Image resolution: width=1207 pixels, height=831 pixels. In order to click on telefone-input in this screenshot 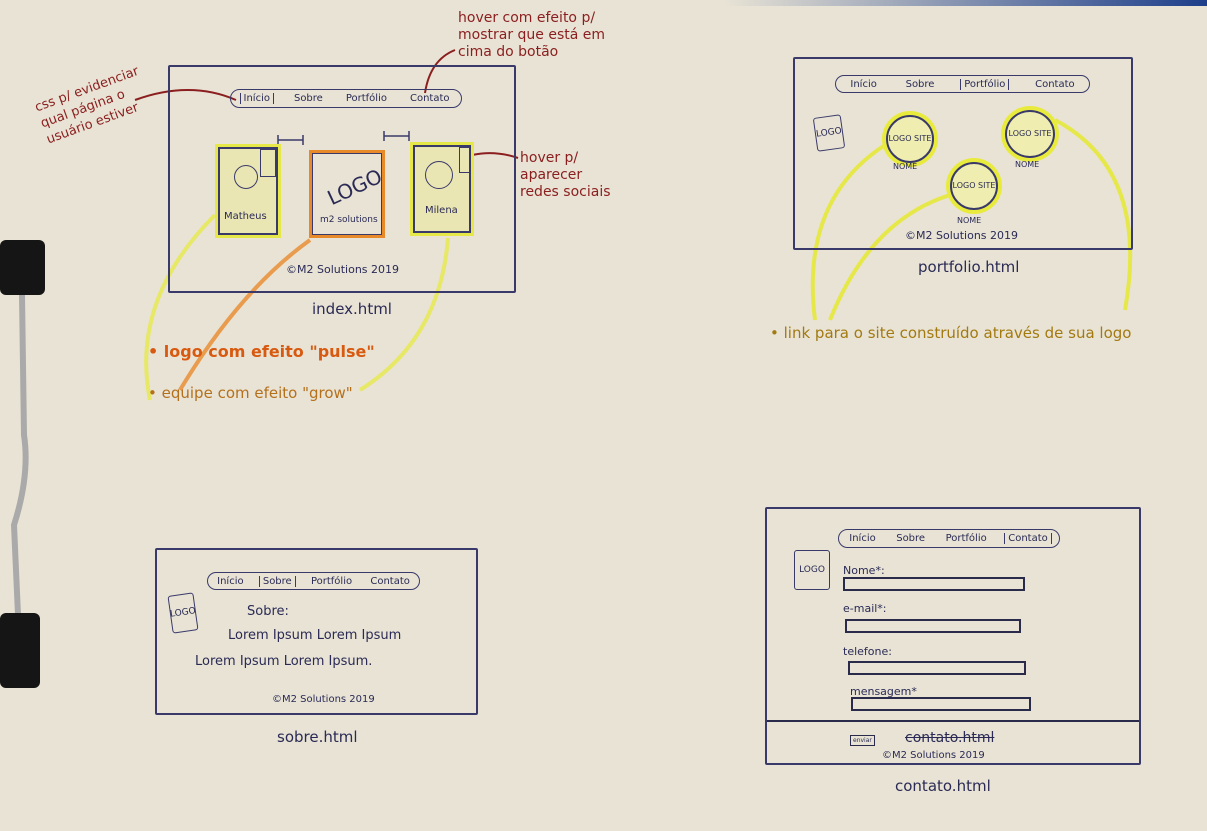, I will do `click(937, 668)`.